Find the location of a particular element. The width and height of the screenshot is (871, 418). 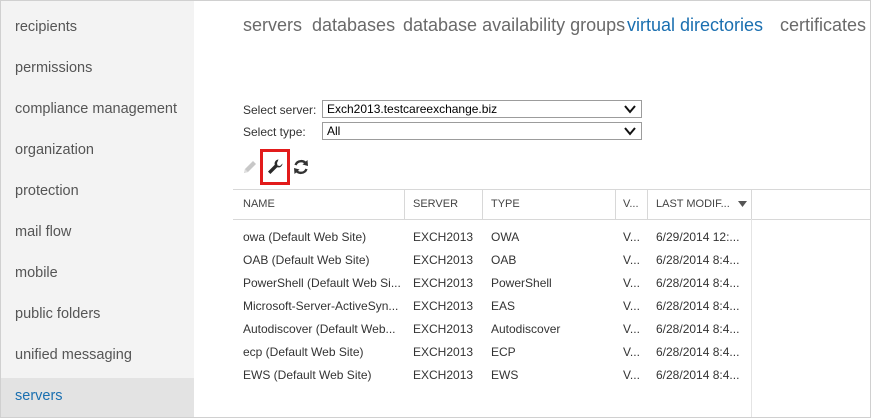

sidebar-item-public-folders: public folders is located at coordinates (97, 314).